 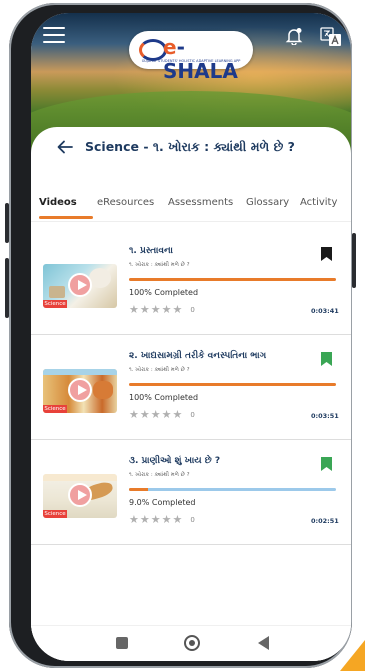 I want to click on notification-bell-icon, so click(x=294, y=36).